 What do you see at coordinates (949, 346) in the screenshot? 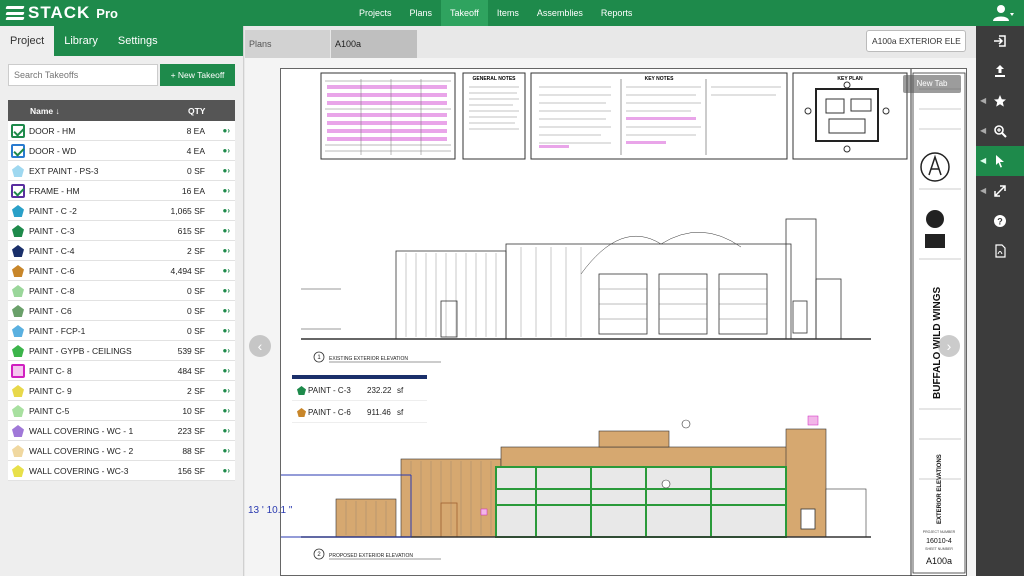
I see `next-sheet-arrow-icon: ›` at bounding box center [949, 346].